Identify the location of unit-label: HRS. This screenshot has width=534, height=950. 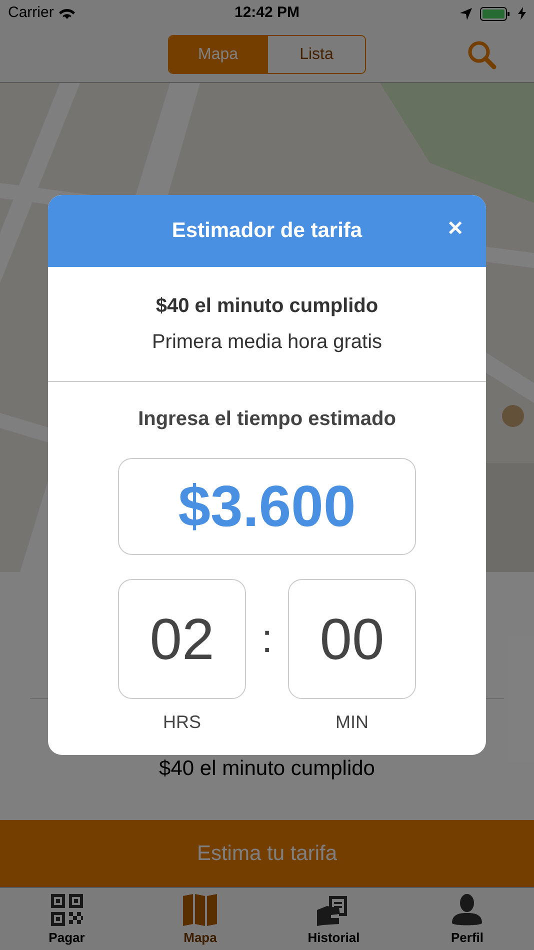
(181, 722).